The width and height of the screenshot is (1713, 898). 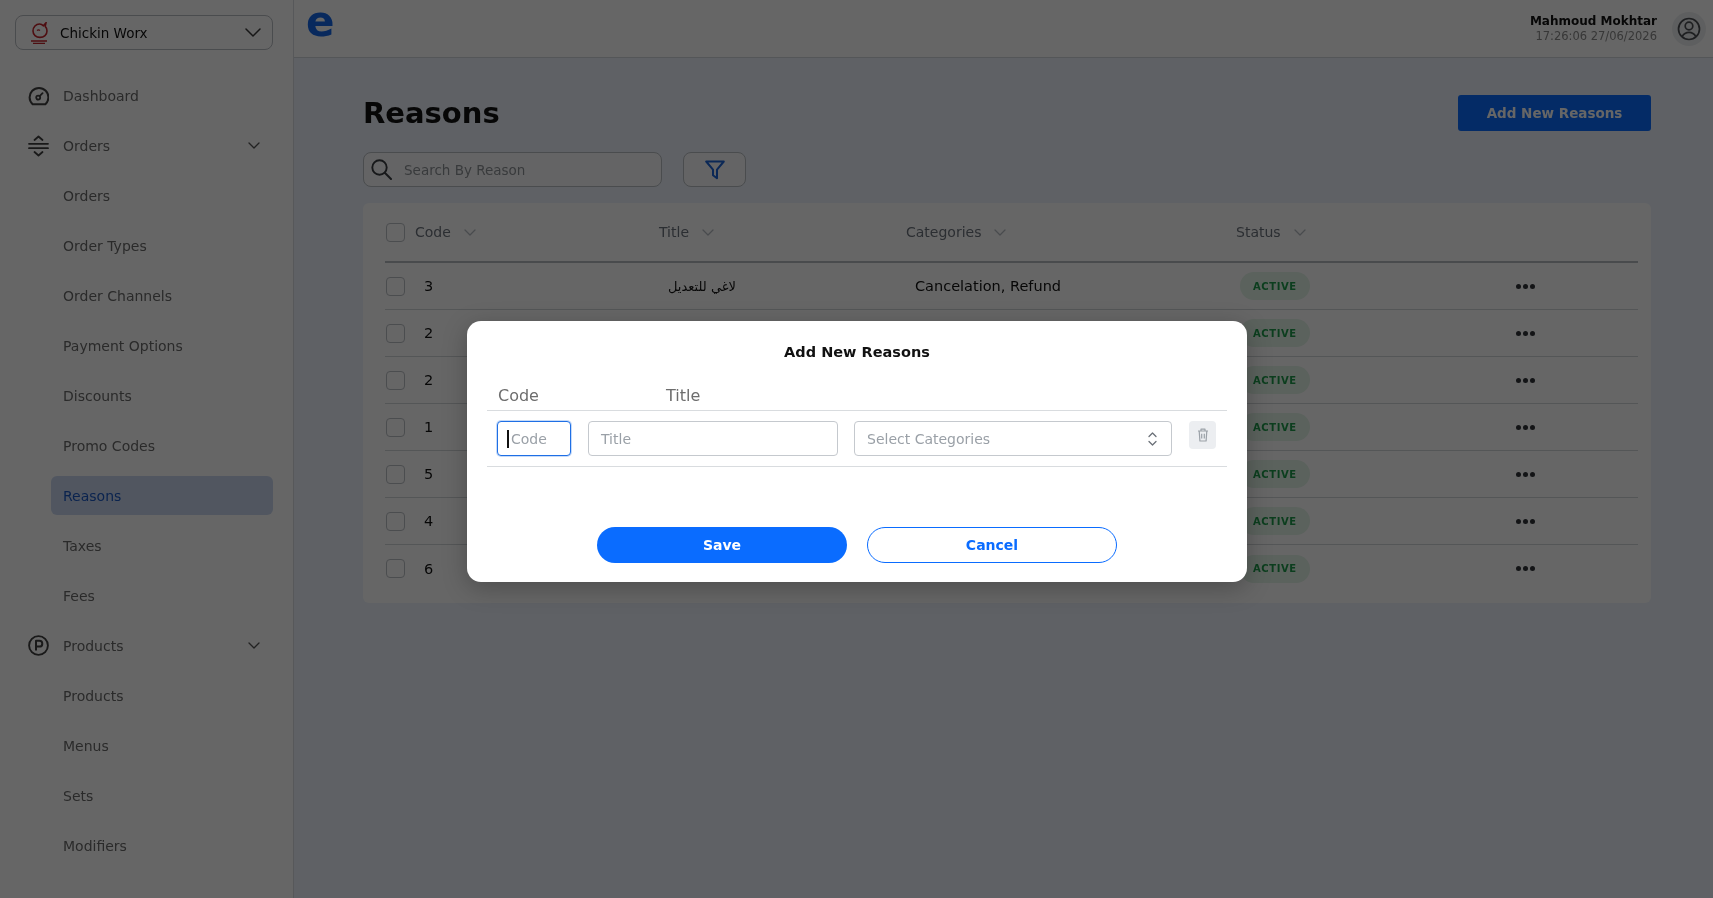 What do you see at coordinates (1013, 438) in the screenshot?
I see `dropdown-field: Select Categories` at bounding box center [1013, 438].